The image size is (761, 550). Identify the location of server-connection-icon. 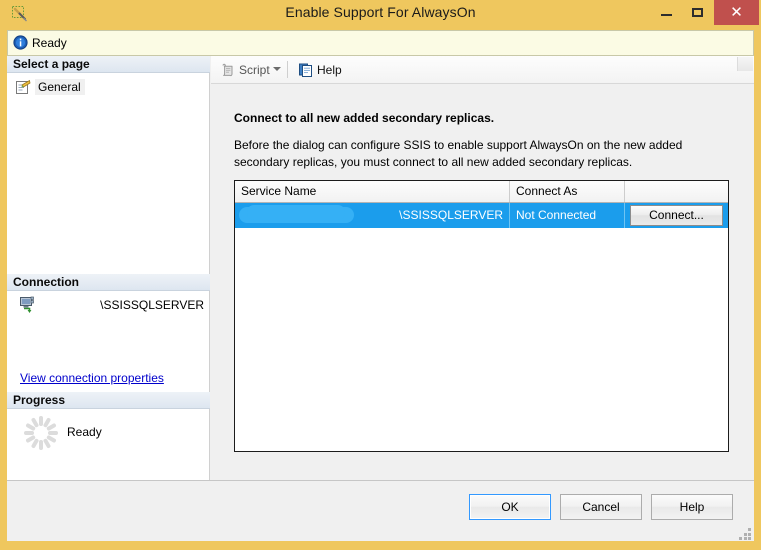
(29, 305).